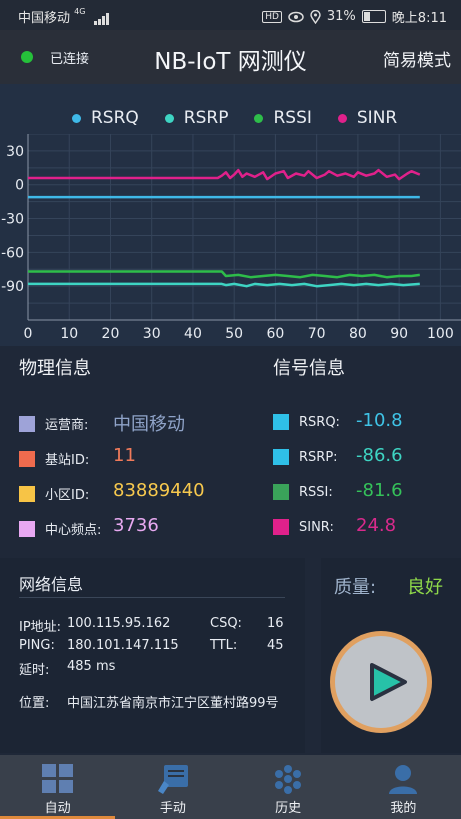 The width and height of the screenshot is (461, 819). I want to click on physical-info-title: 物理信息, so click(55, 368).